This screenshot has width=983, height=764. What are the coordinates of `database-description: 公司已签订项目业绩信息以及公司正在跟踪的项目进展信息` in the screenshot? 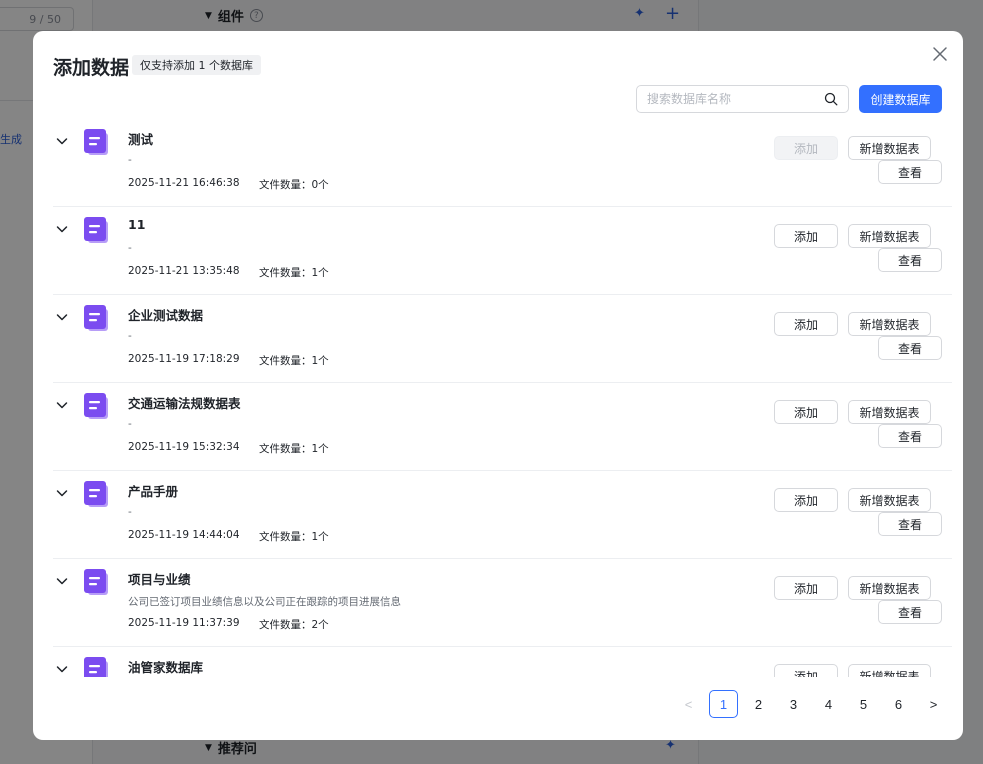 It's located at (264, 602).